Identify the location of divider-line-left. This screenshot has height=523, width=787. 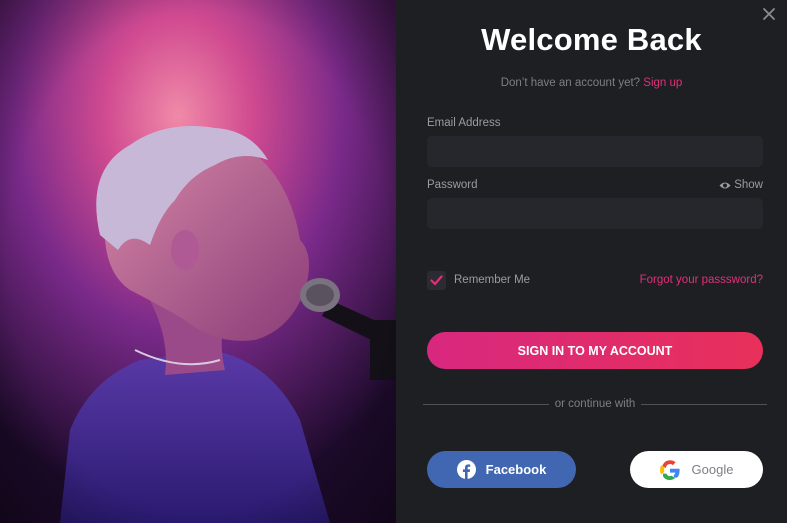
(486, 404).